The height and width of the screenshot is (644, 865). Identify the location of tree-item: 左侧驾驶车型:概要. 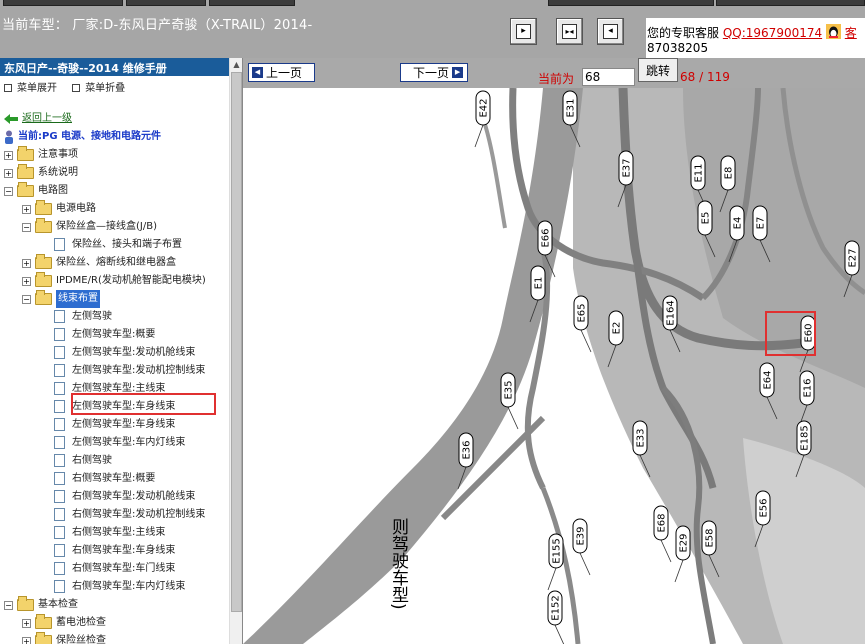
(114, 335).